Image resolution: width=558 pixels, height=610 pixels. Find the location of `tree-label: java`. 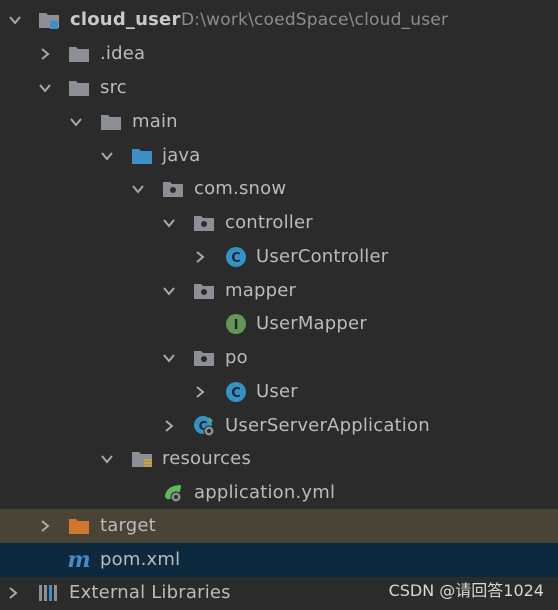

tree-label: java is located at coordinates (181, 155).